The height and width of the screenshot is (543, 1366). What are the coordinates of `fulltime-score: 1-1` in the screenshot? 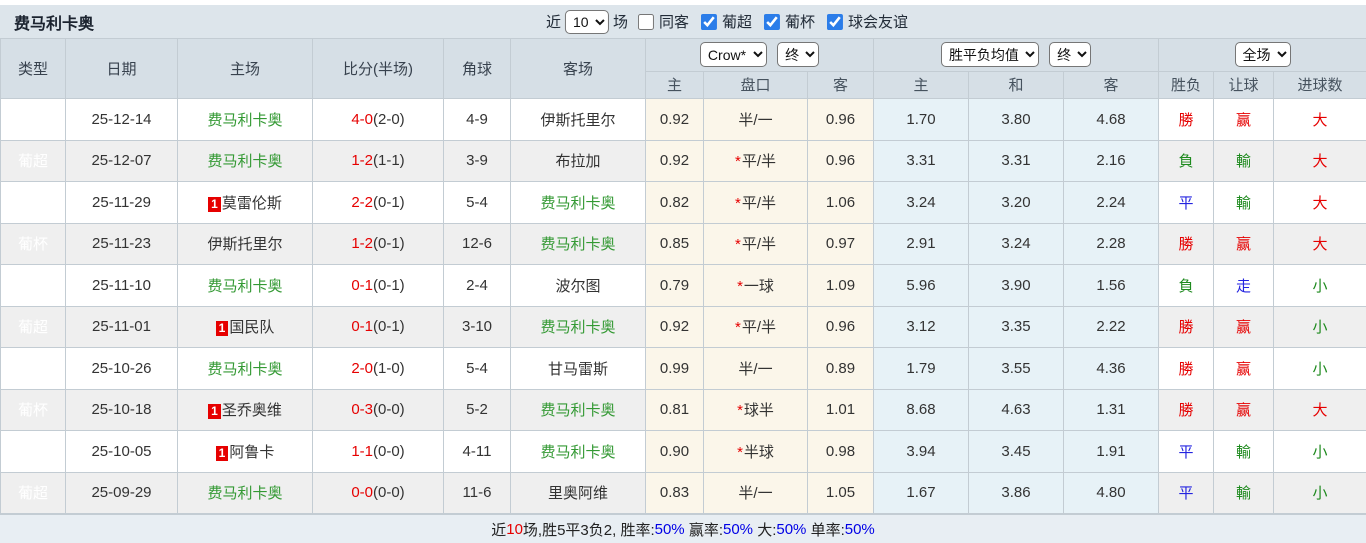 It's located at (362, 451).